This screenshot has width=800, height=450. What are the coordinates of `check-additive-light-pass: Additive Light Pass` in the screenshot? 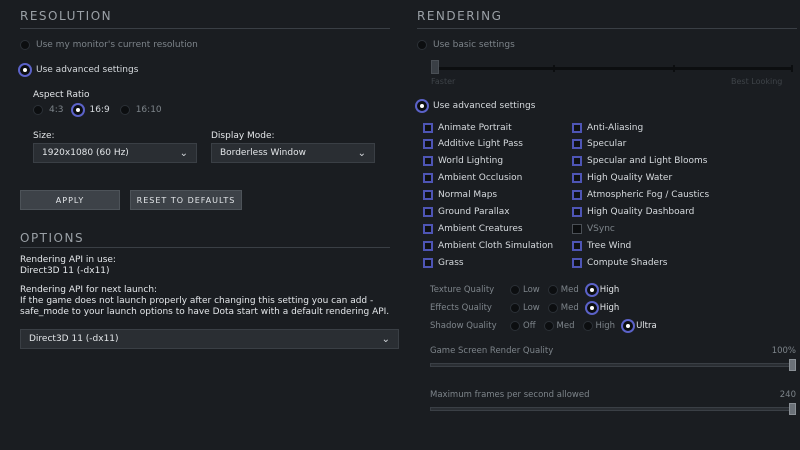 It's located at (488, 144).